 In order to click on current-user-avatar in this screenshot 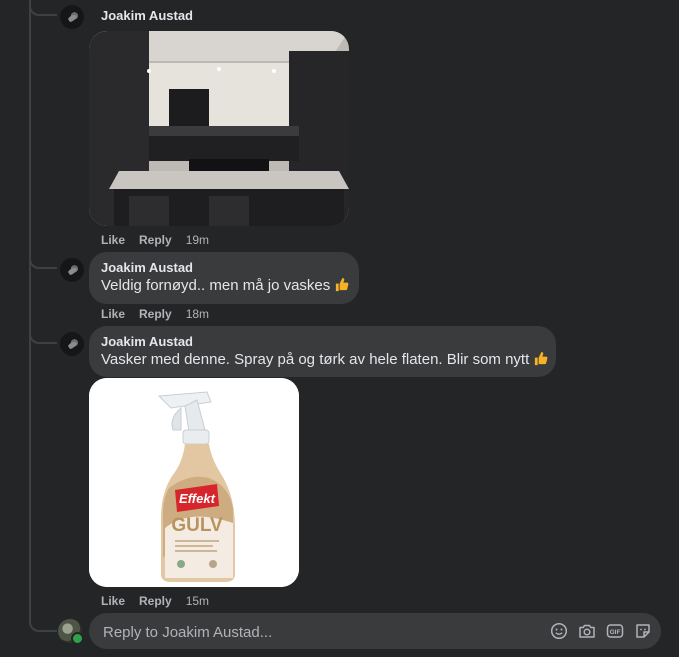, I will do `click(71, 632)`.